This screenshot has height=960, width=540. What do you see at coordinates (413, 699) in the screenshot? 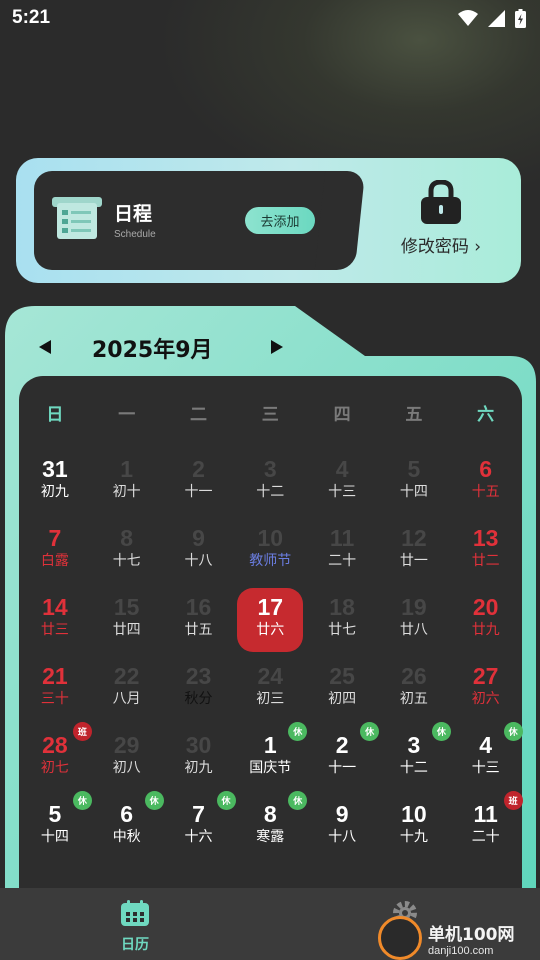
I see `lunar-date: 初五` at bounding box center [413, 699].